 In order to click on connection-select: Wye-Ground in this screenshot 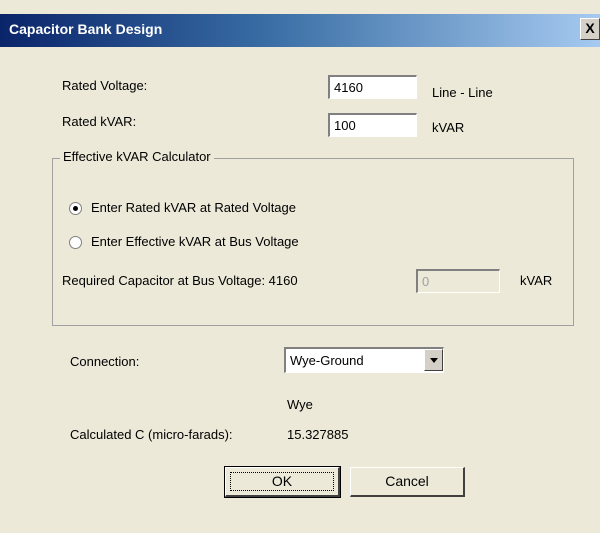, I will do `click(364, 360)`.